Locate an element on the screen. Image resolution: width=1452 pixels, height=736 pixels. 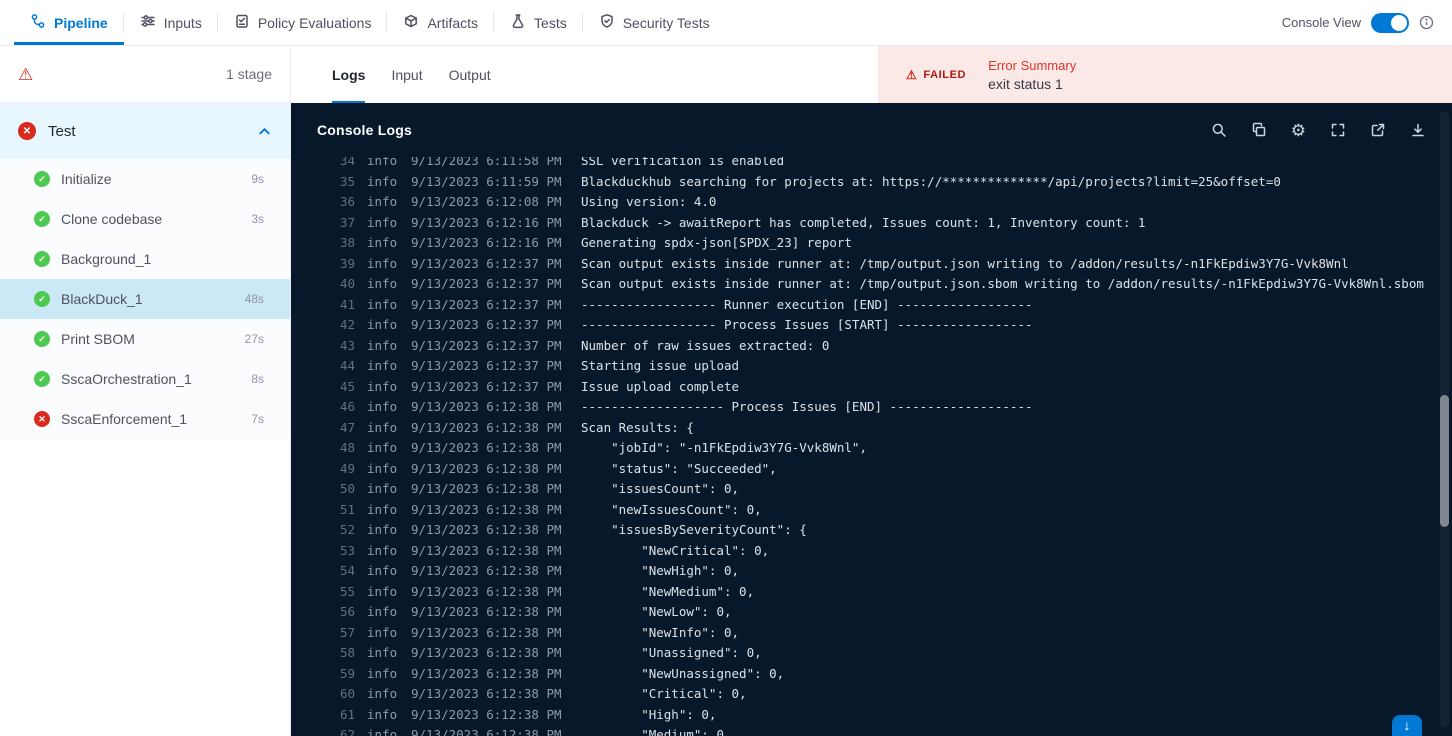
log-line-number: 49 is located at coordinates (347, 468).